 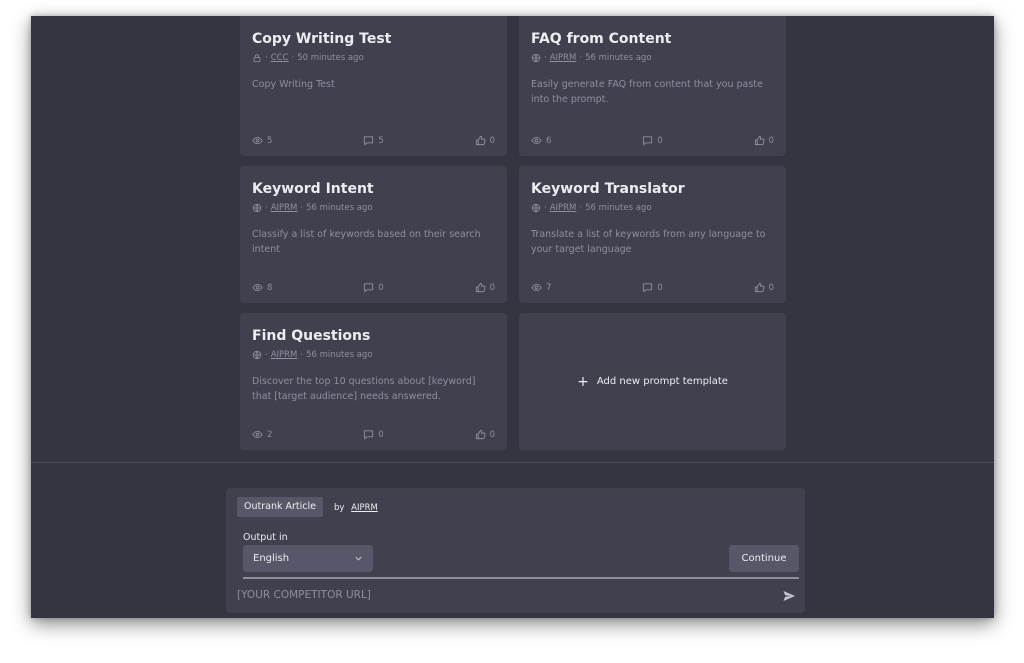 I want to click on card-stats: 8 0 0, so click(x=373, y=287).